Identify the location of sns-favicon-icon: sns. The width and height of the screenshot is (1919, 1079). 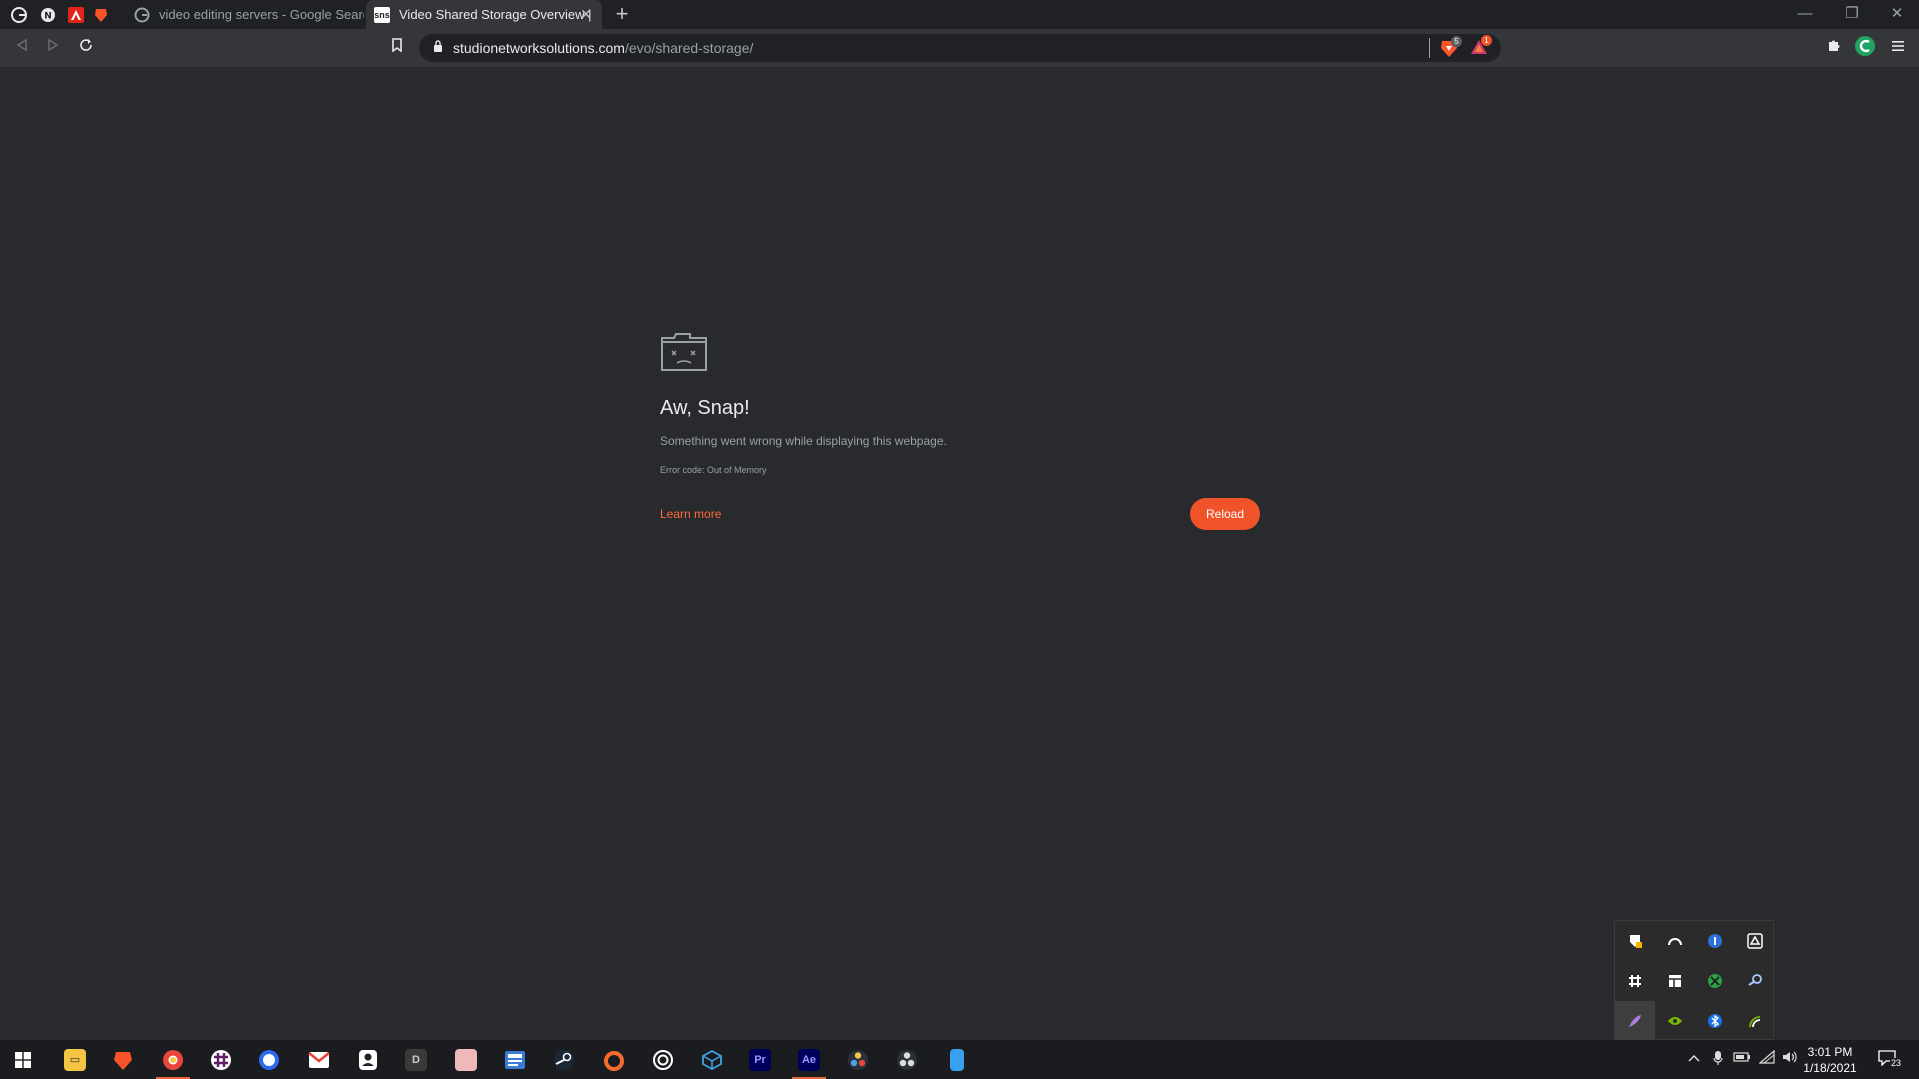
(382, 14).